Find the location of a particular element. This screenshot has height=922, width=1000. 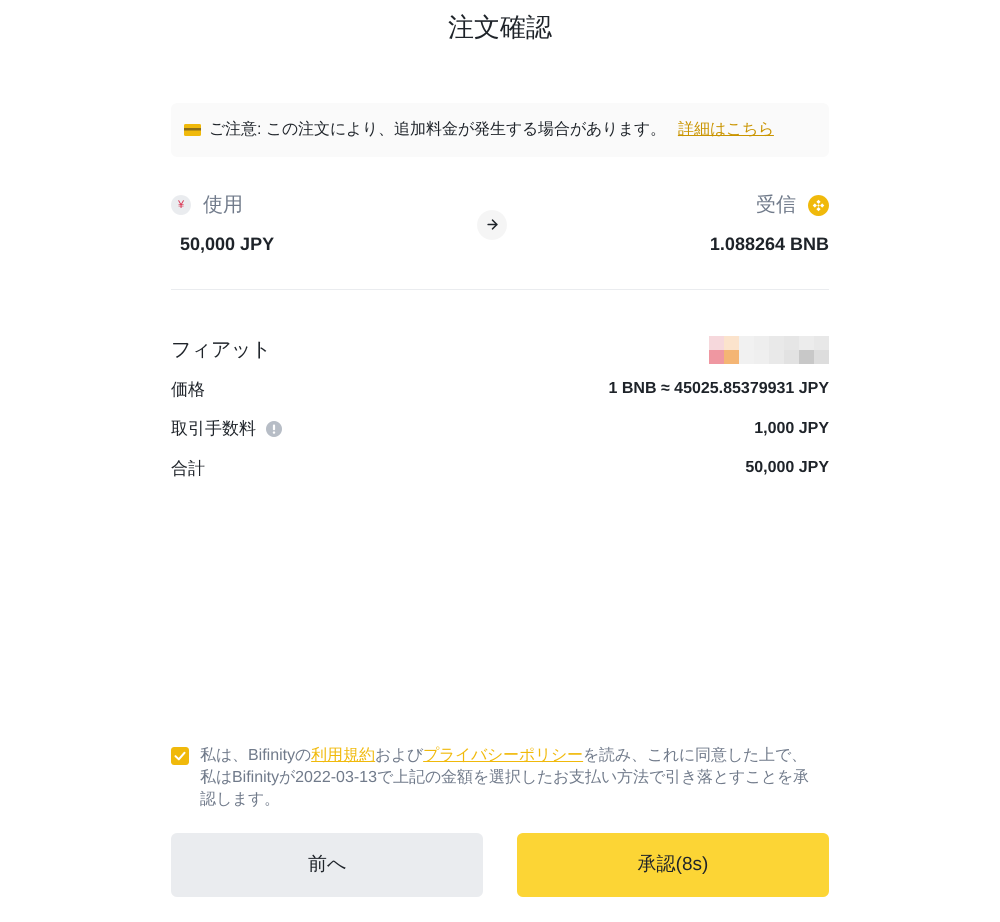

agreement-text: 私は、Bifinityの利用規約およびプライバシーポリシーを読み、これに同意した上で、私はBifinityが2022-03-13で上記の金額を選択したお支払い方法で引き落とすことを承認します。 is located at coordinates (505, 778).